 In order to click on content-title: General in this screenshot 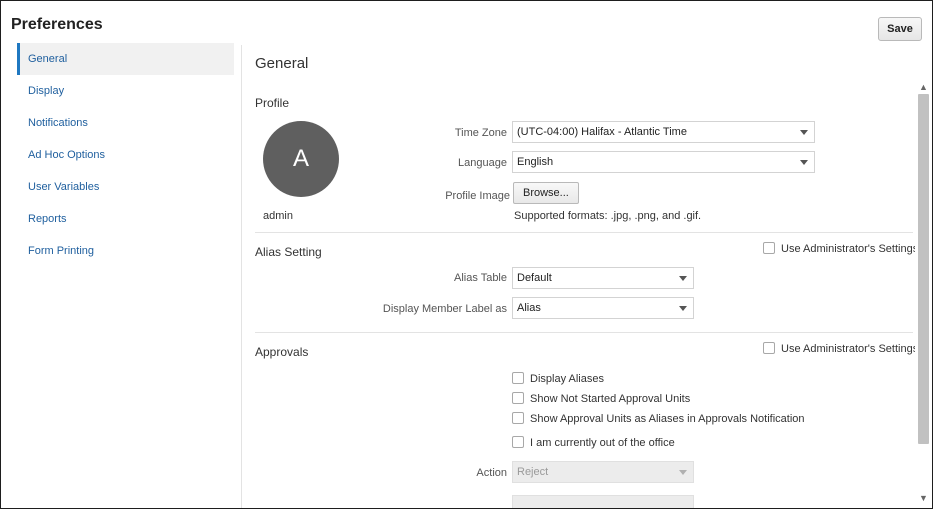, I will do `click(282, 63)`.